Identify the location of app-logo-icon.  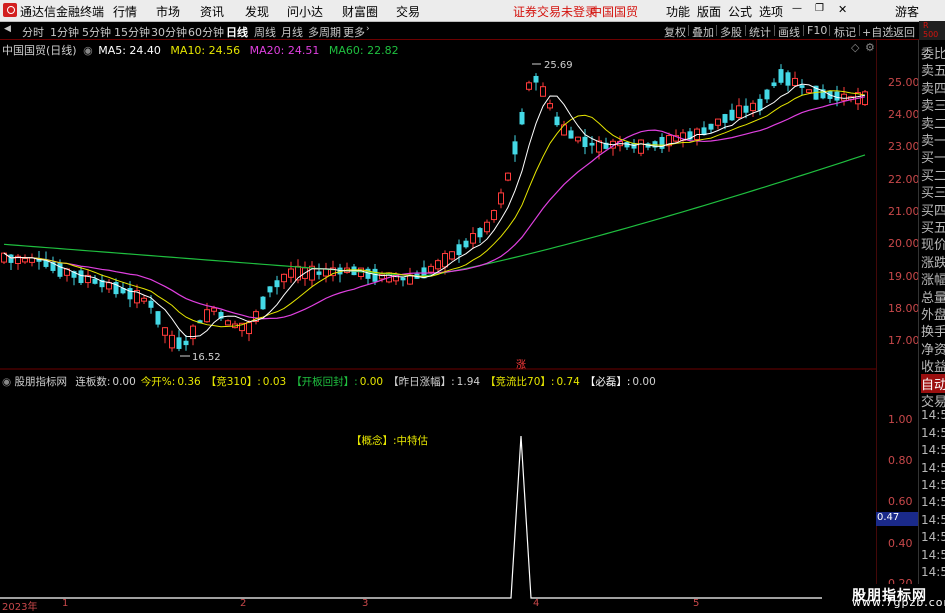
(10, 10).